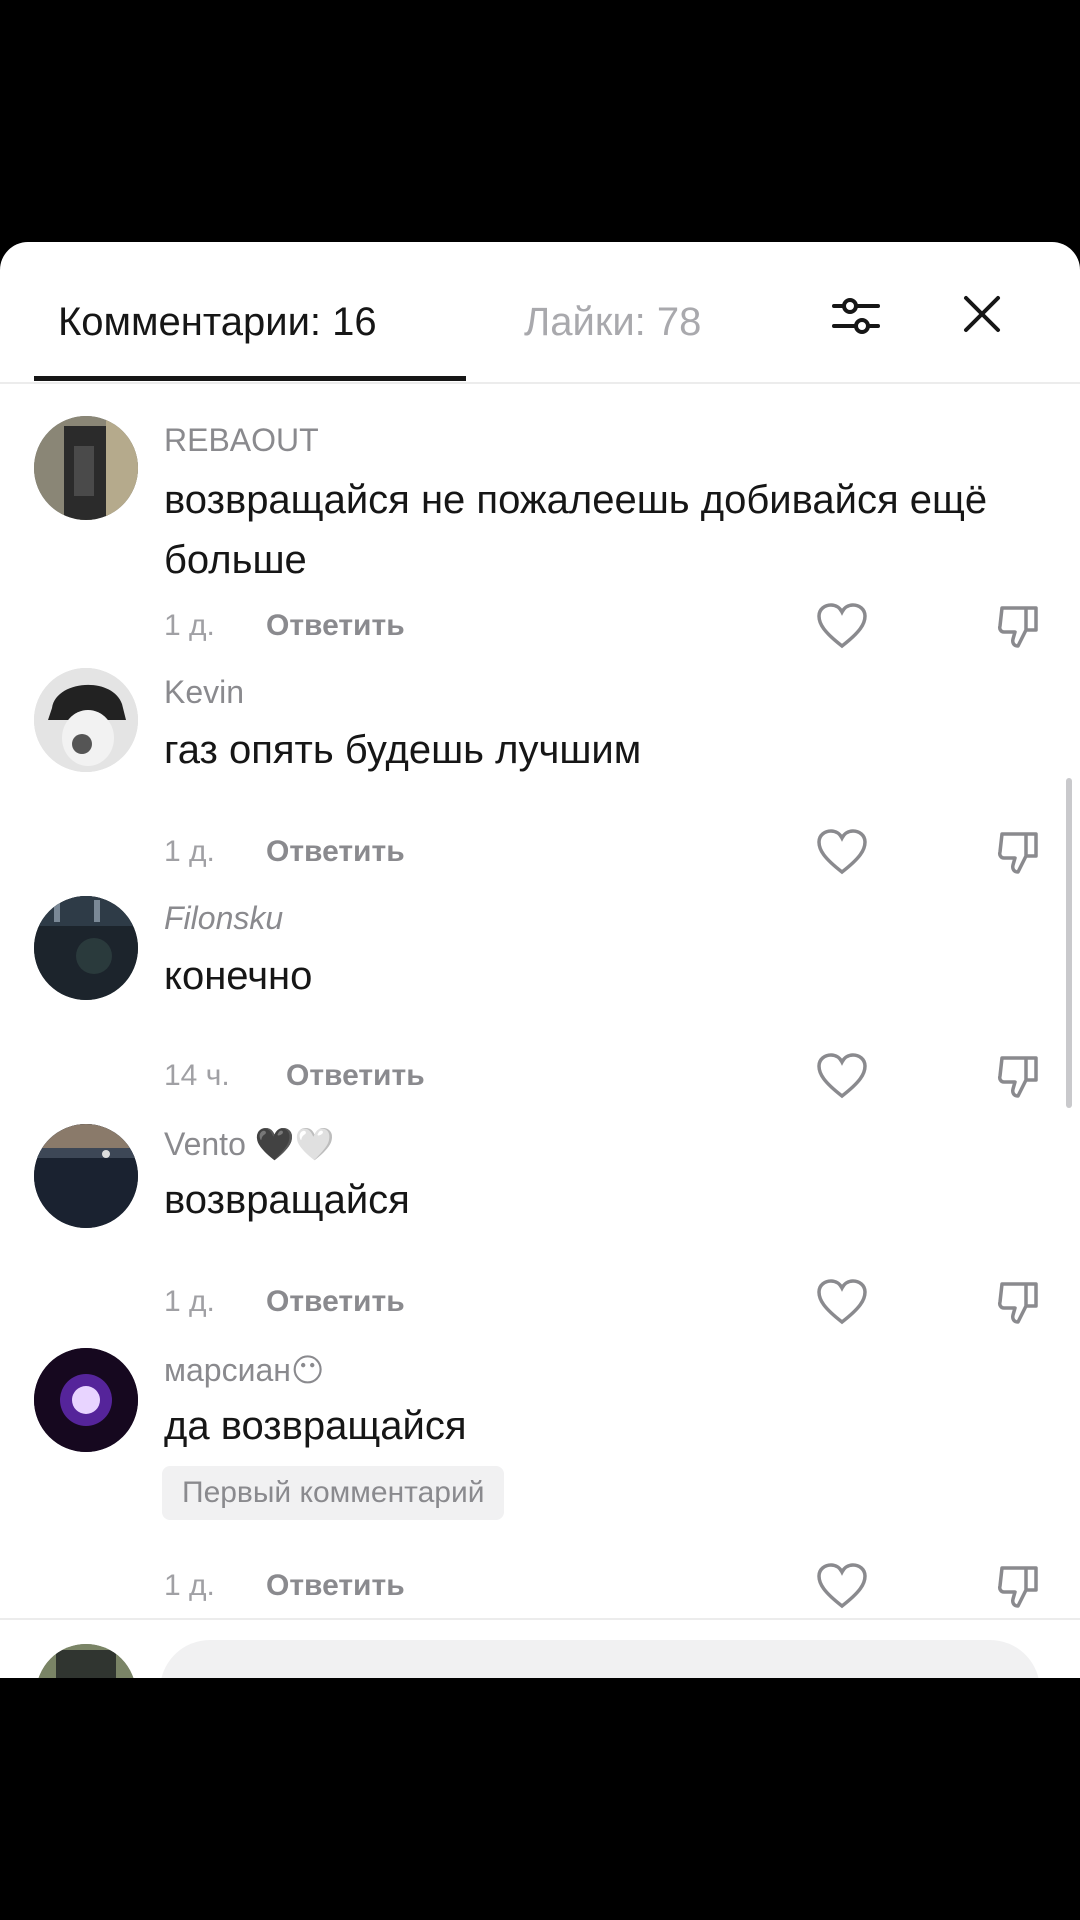 This screenshot has height=1920, width=1080. Describe the element at coordinates (315, 1426) in the screenshot. I see `comment-text: да возвращайся` at that location.